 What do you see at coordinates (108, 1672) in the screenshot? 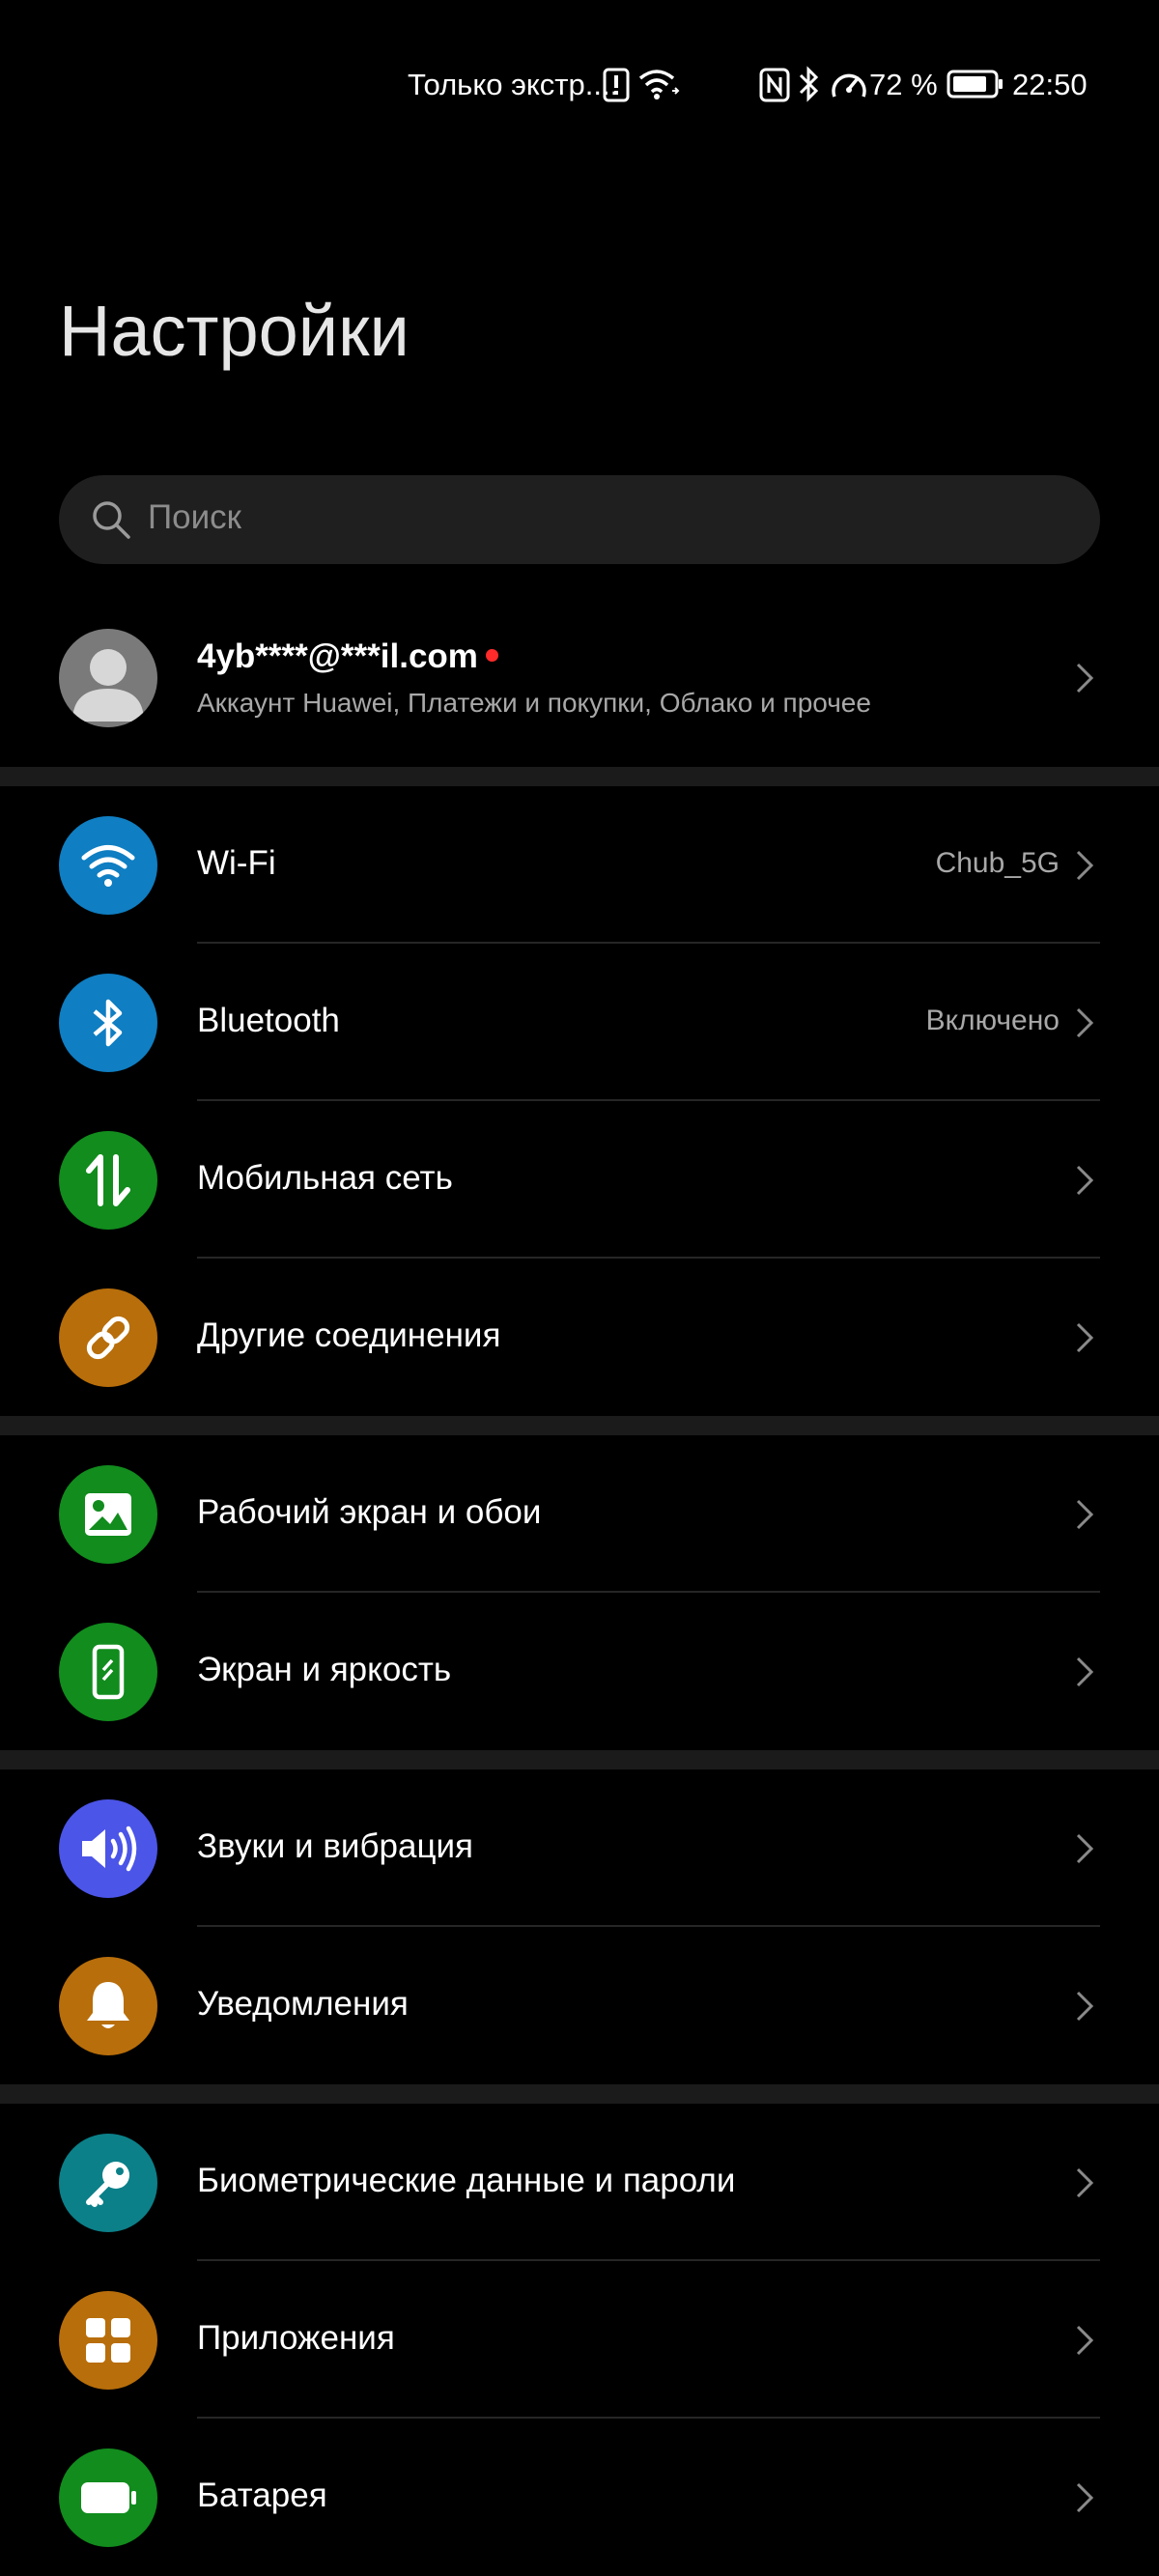
I see `display-icon` at bounding box center [108, 1672].